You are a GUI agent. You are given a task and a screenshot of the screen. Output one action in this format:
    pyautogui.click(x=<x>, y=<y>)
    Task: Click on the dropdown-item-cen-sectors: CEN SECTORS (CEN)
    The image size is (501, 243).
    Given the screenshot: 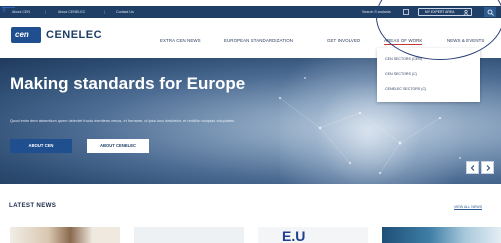 What is the action you would take?
    pyautogui.click(x=403, y=59)
    